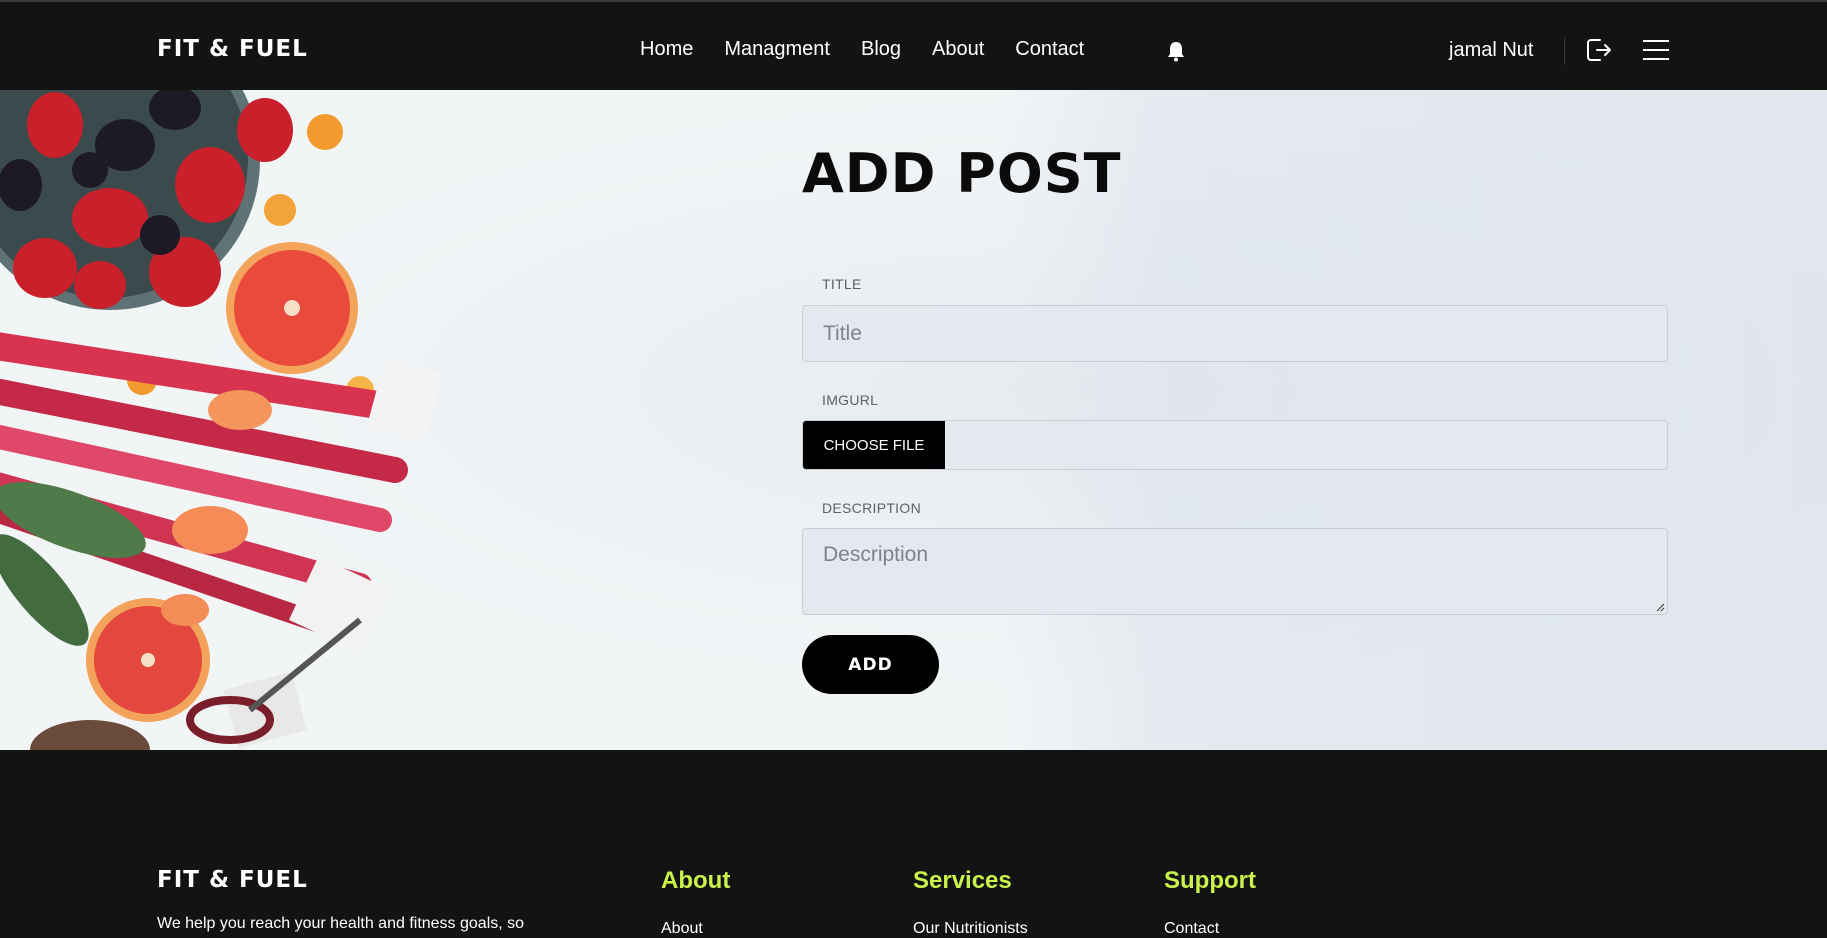  What do you see at coordinates (871, 508) in the screenshot?
I see `description-label: DESCRIPTION` at bounding box center [871, 508].